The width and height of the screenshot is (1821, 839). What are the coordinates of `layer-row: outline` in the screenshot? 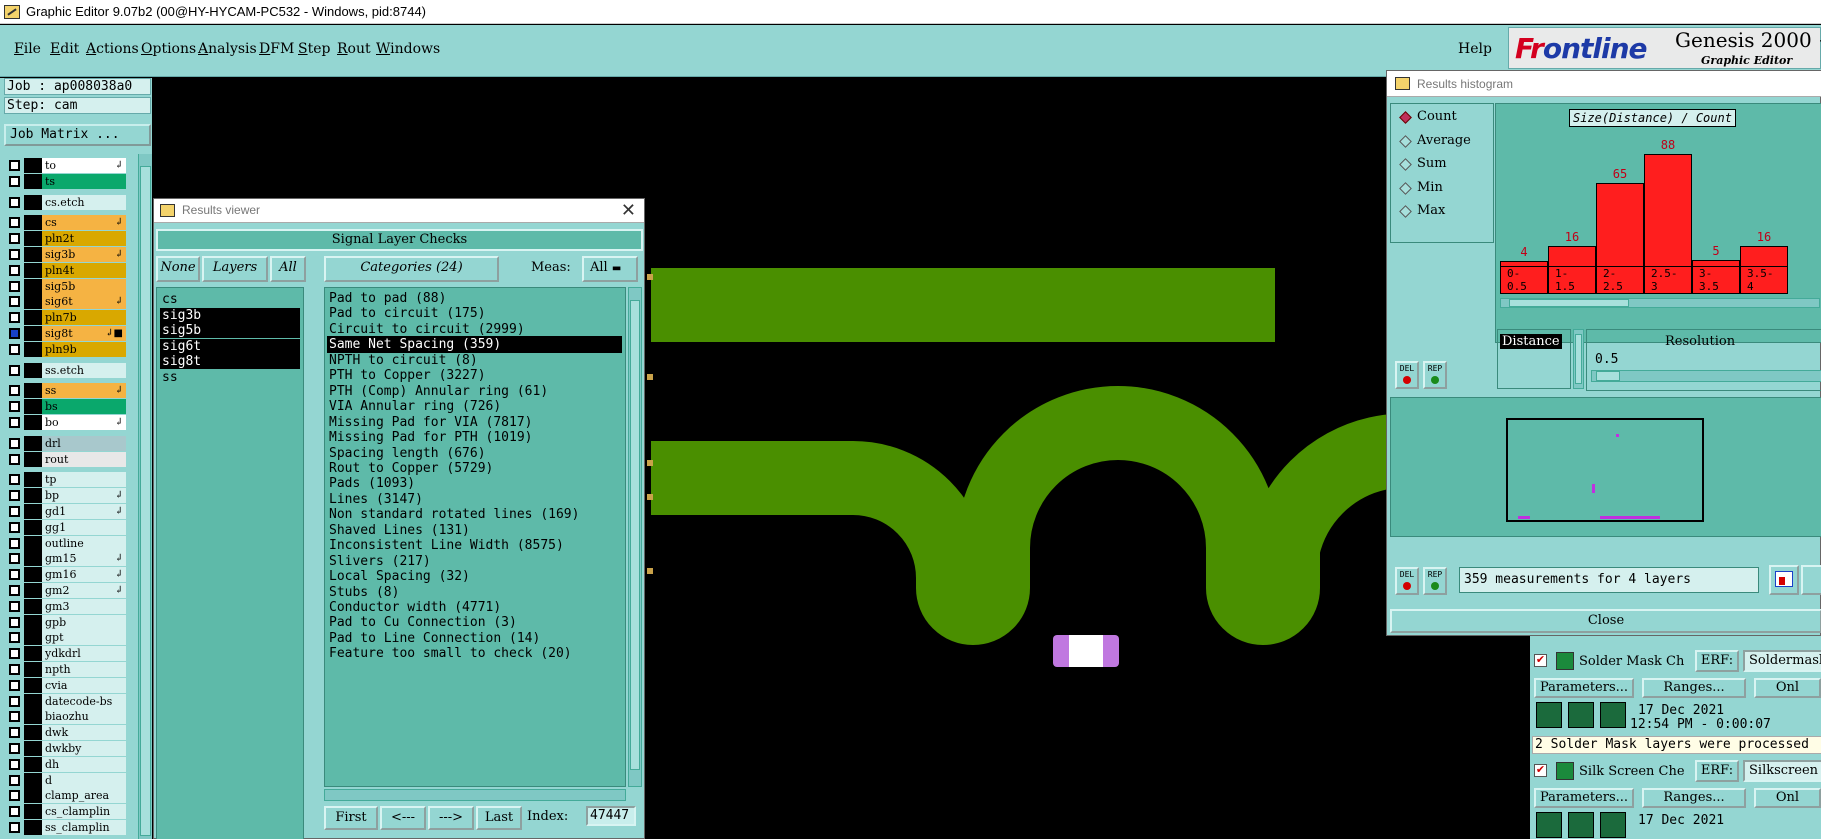 It's located at (65, 543).